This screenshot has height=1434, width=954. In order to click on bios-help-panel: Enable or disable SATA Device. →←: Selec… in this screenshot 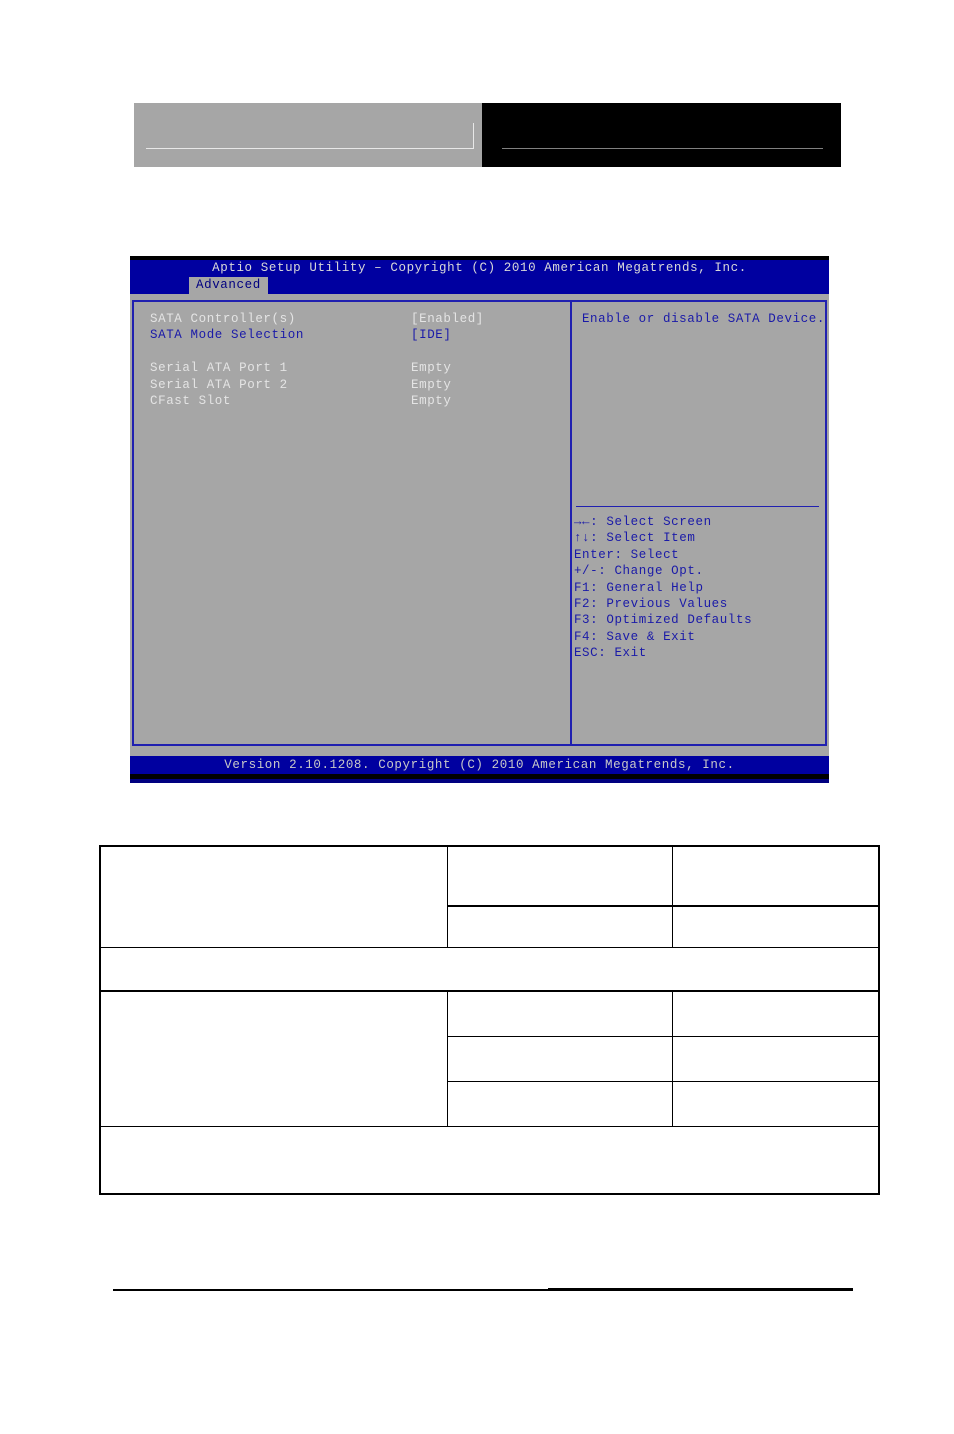, I will do `click(698, 523)`.